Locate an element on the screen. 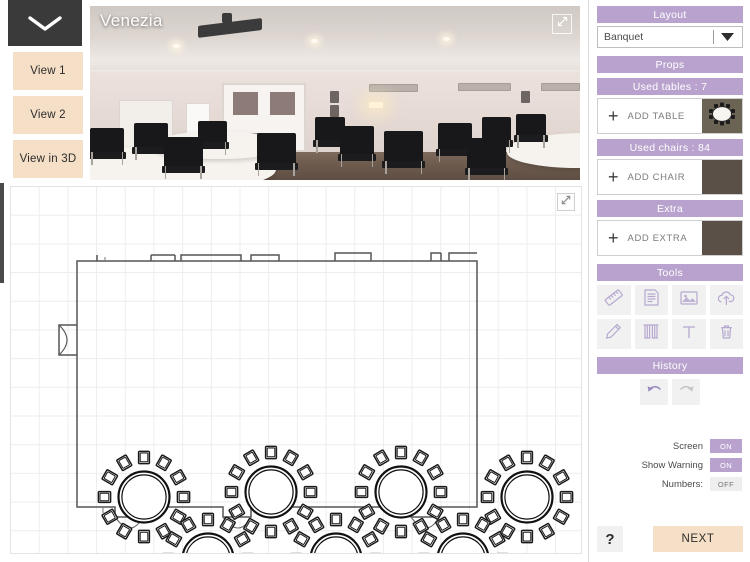 The width and height of the screenshot is (750, 562). ruler-tool-button is located at coordinates (614, 300).